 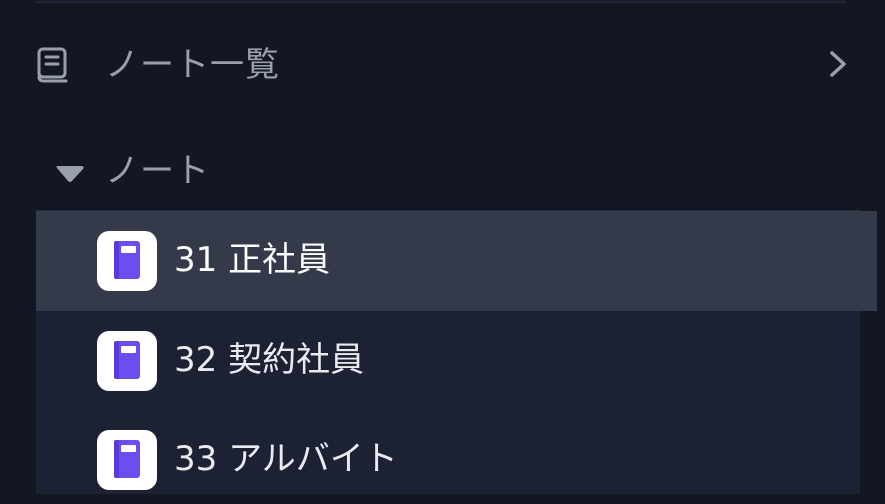 I want to click on note-item-label: 32 契約社員, so click(x=269, y=360).